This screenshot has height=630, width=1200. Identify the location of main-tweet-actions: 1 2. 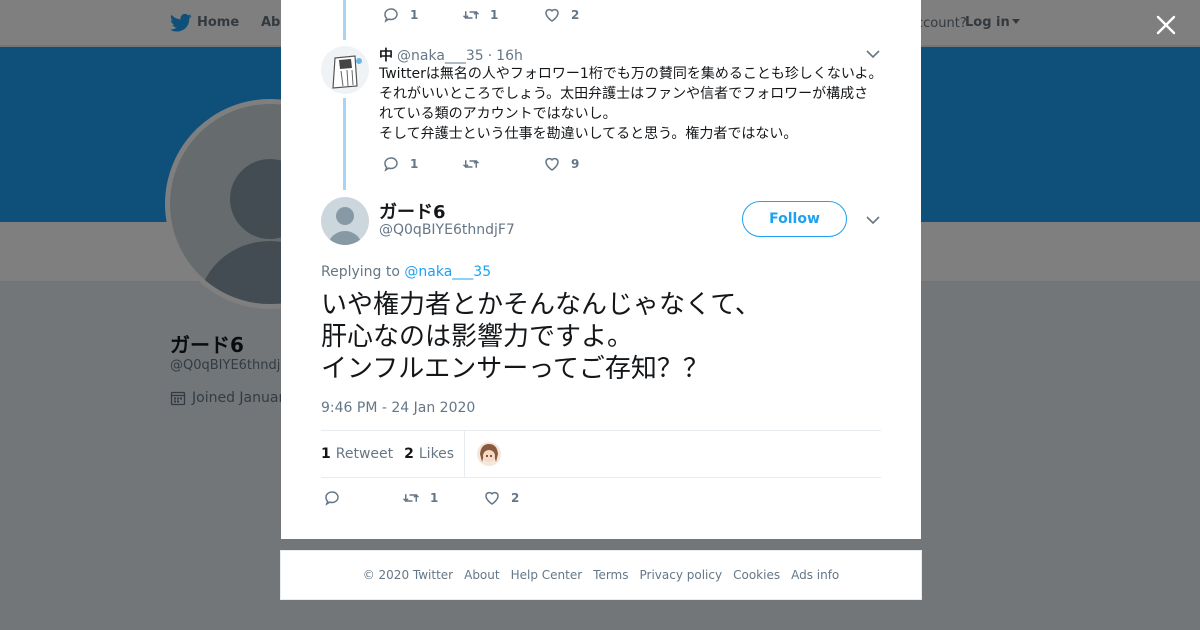
(421, 498).